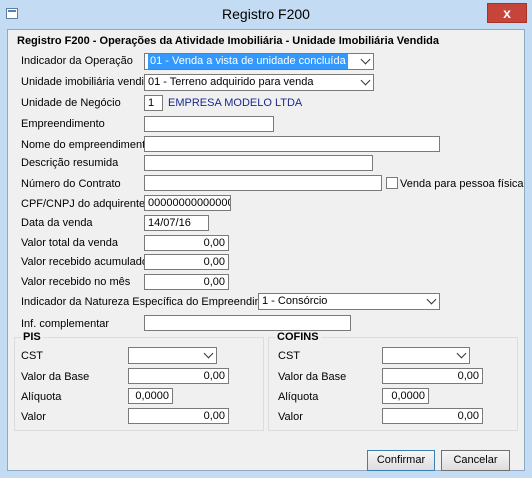 This screenshot has height=478, width=532. Describe the element at coordinates (475, 460) in the screenshot. I see `cancel-button: Cancelar` at that location.